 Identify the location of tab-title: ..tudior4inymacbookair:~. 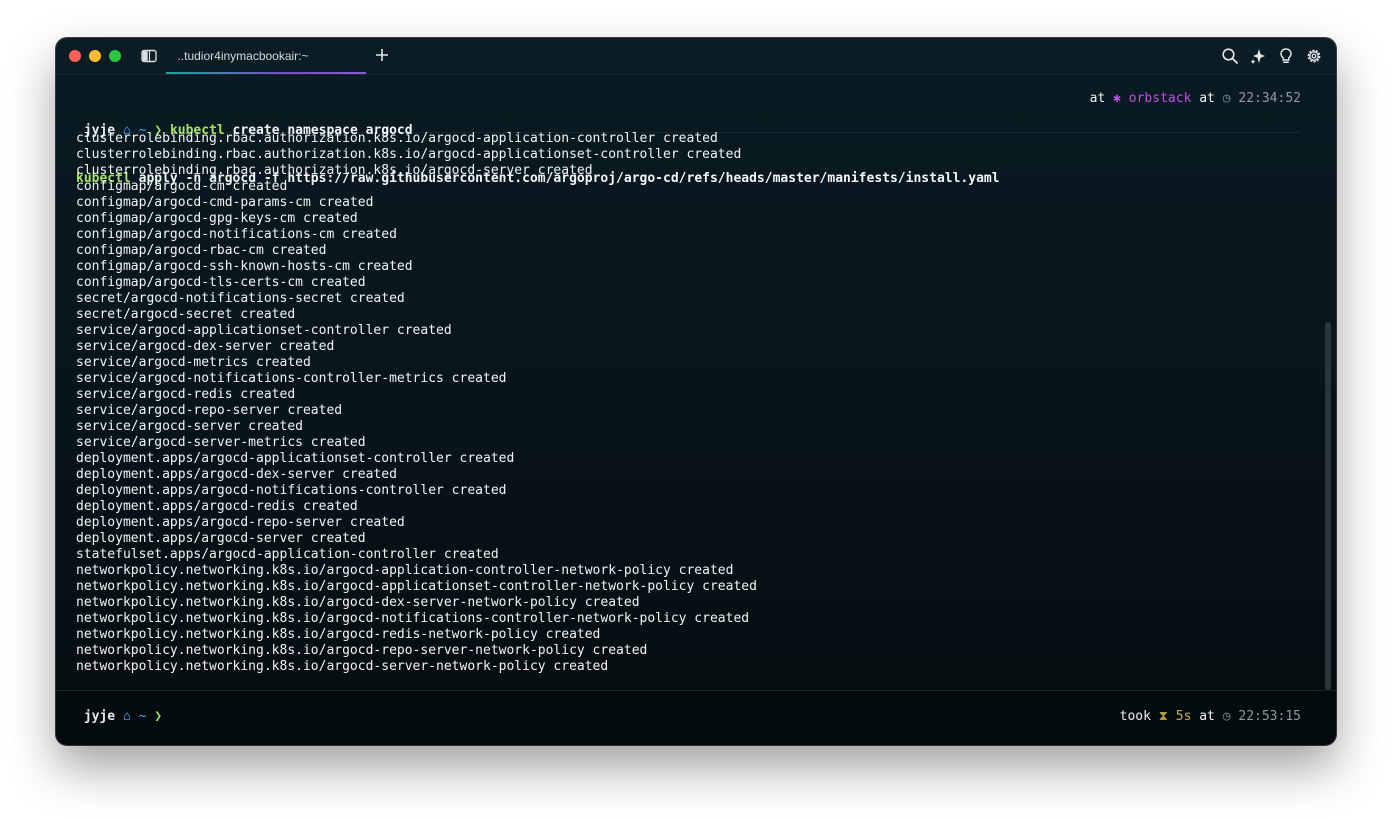
(243, 56).